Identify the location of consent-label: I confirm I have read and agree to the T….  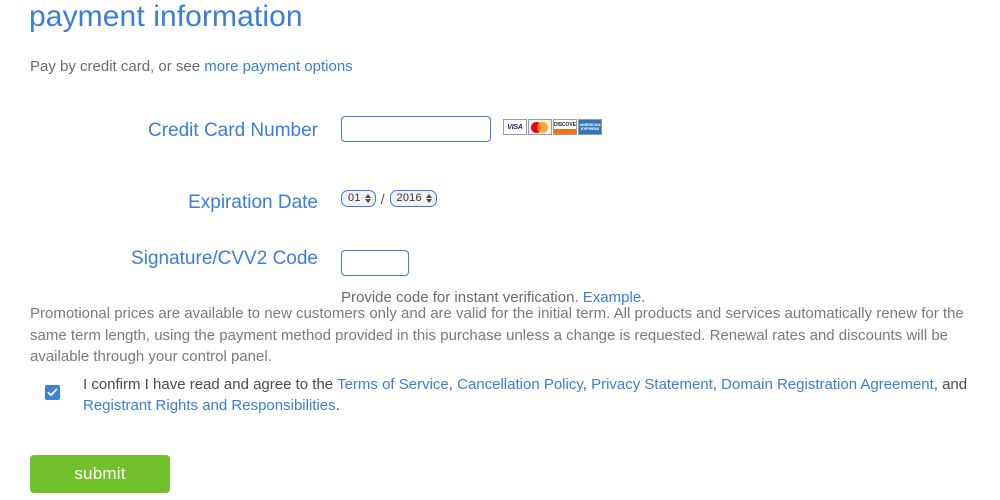
(535, 395).